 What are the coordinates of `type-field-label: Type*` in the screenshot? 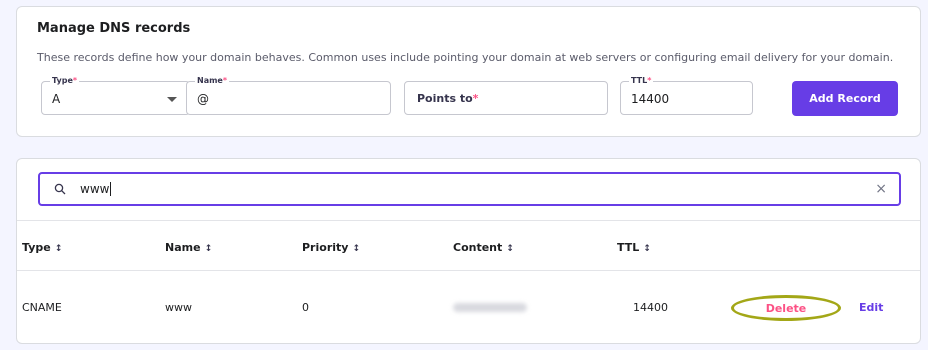 It's located at (65, 81).